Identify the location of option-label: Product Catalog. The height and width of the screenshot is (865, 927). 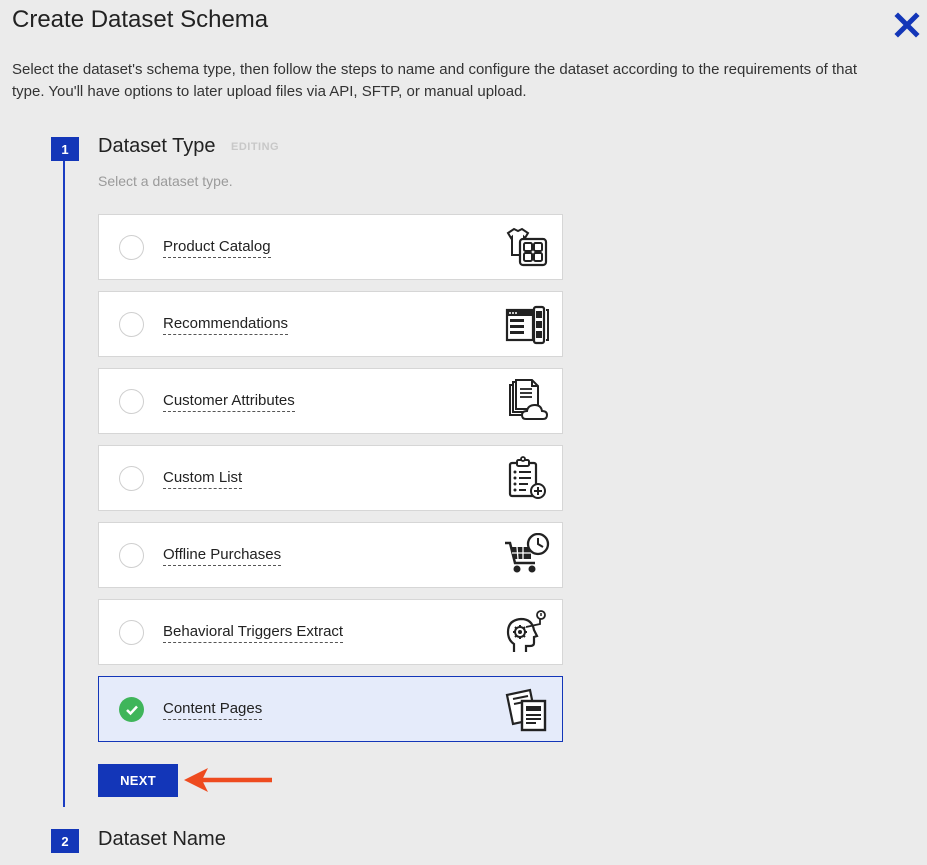
(217, 248).